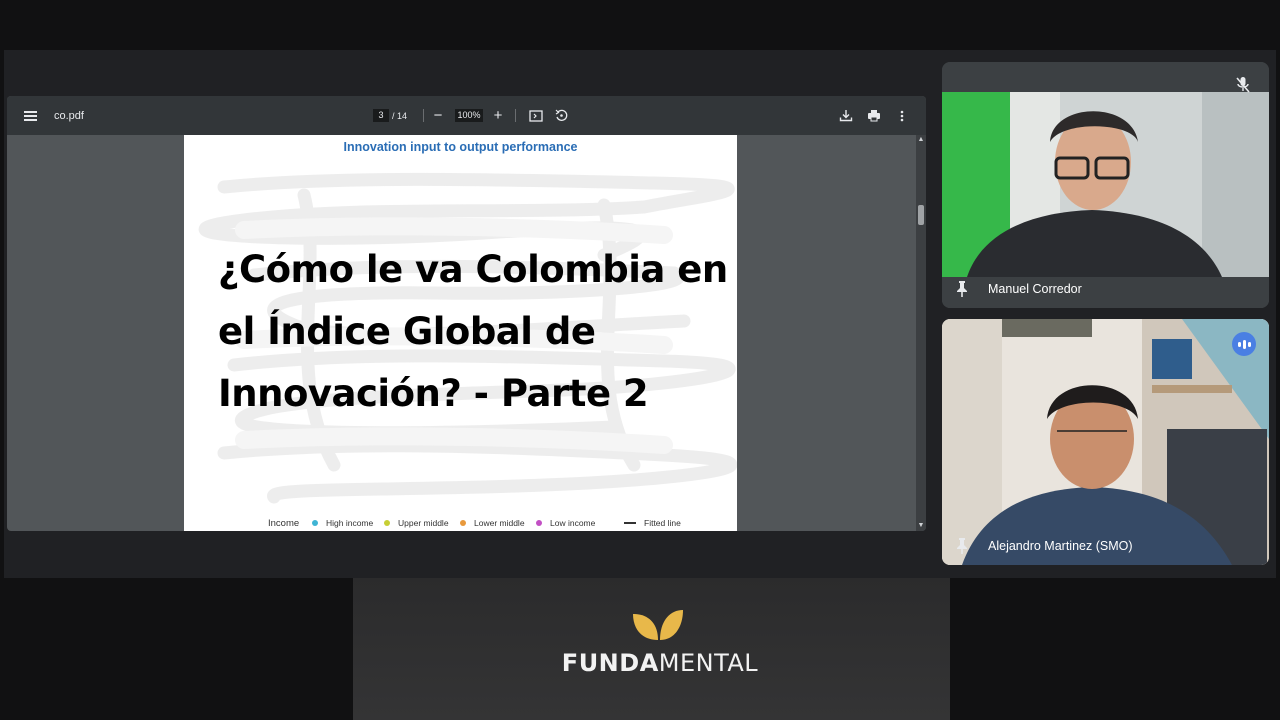 The height and width of the screenshot is (720, 1280). I want to click on file-name: co.pdf, so click(69, 115).